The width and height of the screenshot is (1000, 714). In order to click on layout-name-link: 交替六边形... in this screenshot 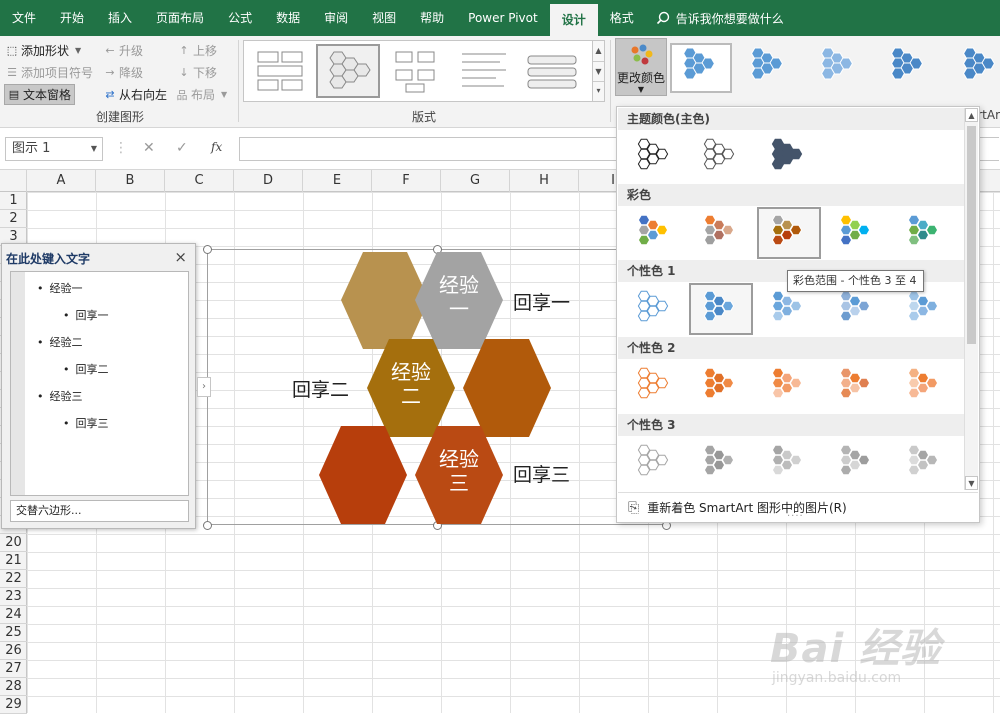, I will do `click(99, 511)`.